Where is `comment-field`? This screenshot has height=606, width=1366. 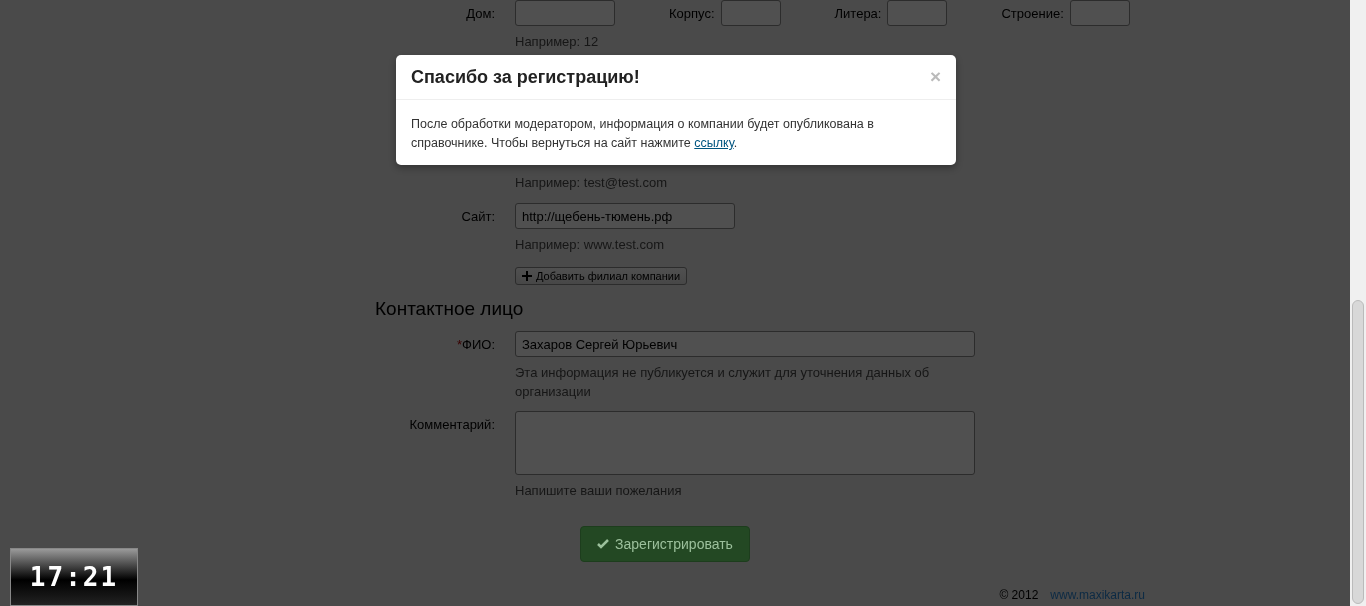
comment-field is located at coordinates (745, 443).